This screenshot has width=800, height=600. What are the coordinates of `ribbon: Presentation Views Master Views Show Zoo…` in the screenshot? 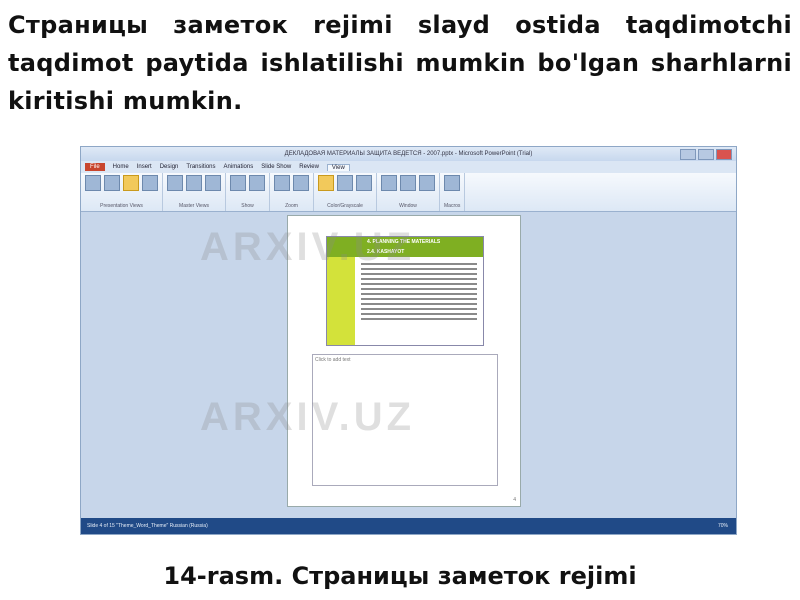 It's located at (408, 192).